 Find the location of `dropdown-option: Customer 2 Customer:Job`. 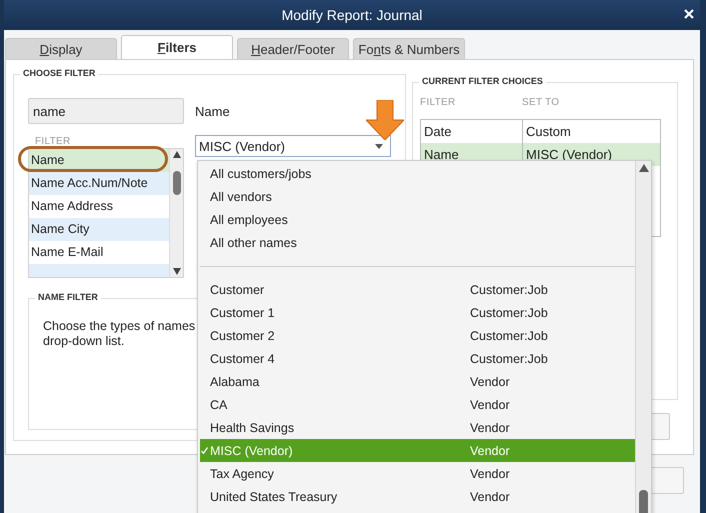

dropdown-option: Customer 2 Customer:Job is located at coordinates (417, 335).